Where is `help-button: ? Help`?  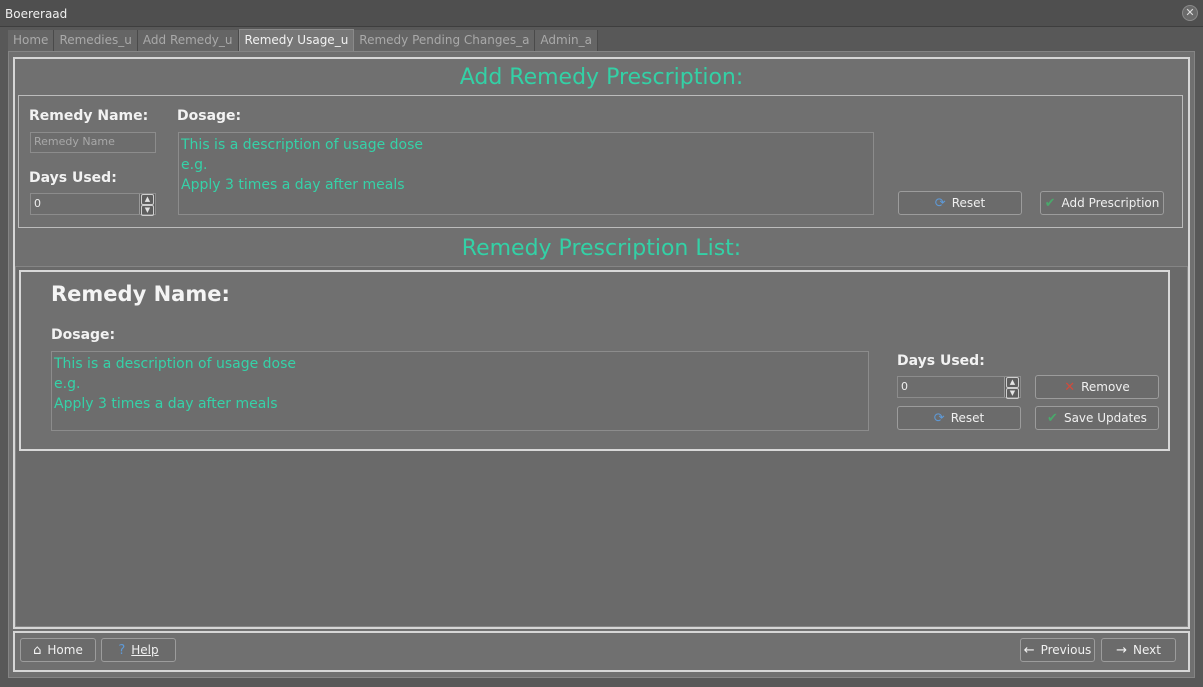 help-button: ? Help is located at coordinates (138, 650).